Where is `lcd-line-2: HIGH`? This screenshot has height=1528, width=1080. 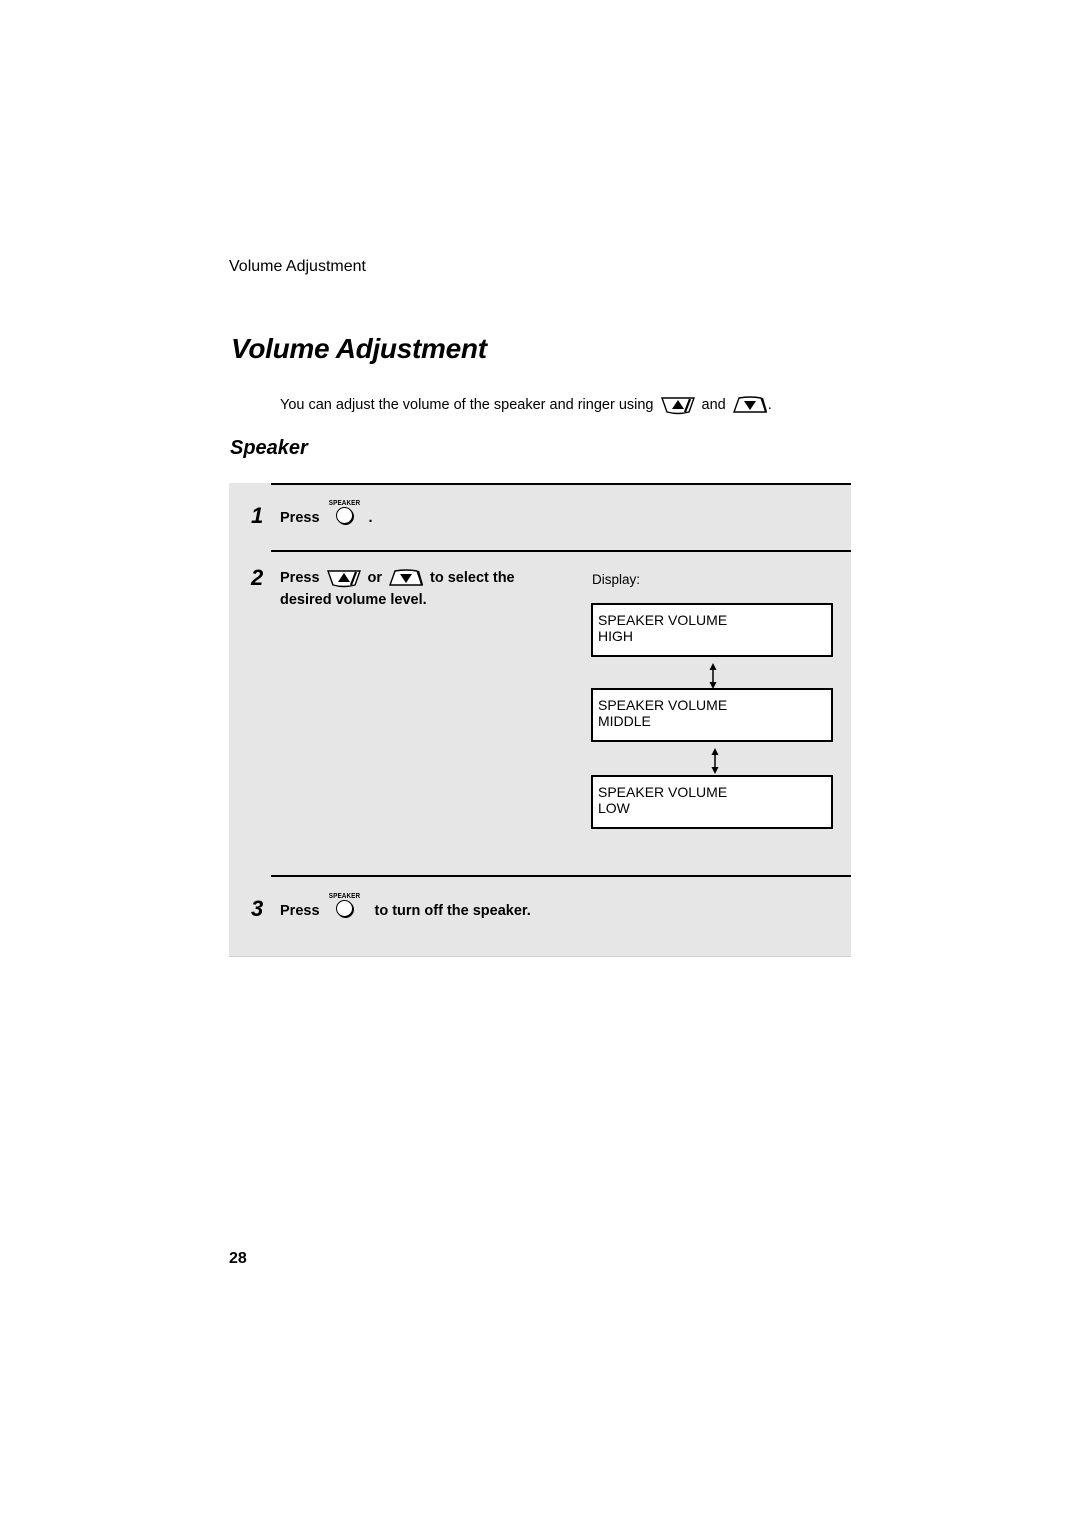 lcd-line-2: HIGH is located at coordinates (615, 636).